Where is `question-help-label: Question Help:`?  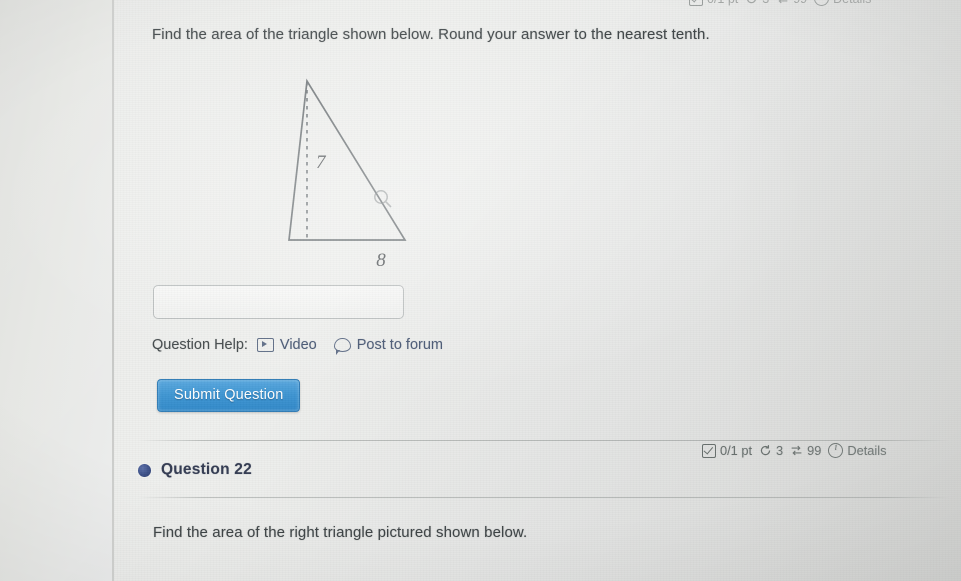
question-help-label: Question Help: is located at coordinates (200, 345).